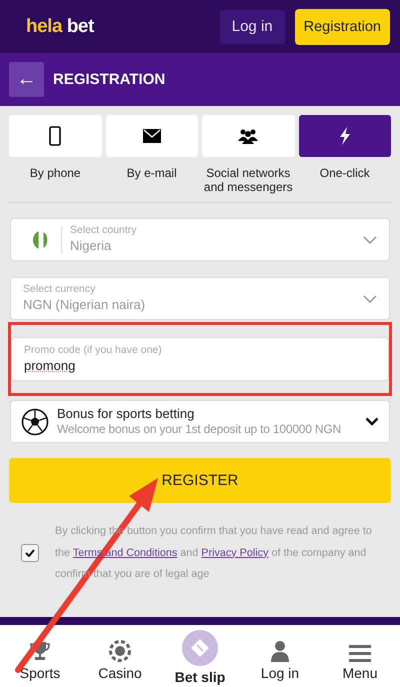 The image size is (400, 687). What do you see at coordinates (248, 180) in the screenshot?
I see `method-label: Social networks and messengers` at bounding box center [248, 180].